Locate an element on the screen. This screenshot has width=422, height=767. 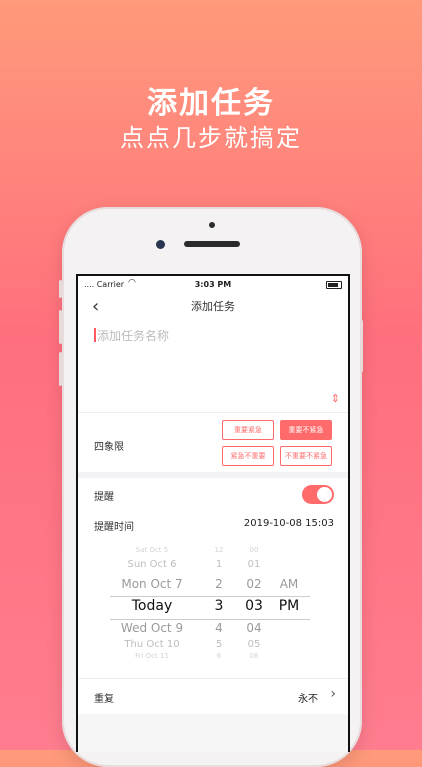
navigation-bar: ‹ 添加任务 is located at coordinates (213, 307).